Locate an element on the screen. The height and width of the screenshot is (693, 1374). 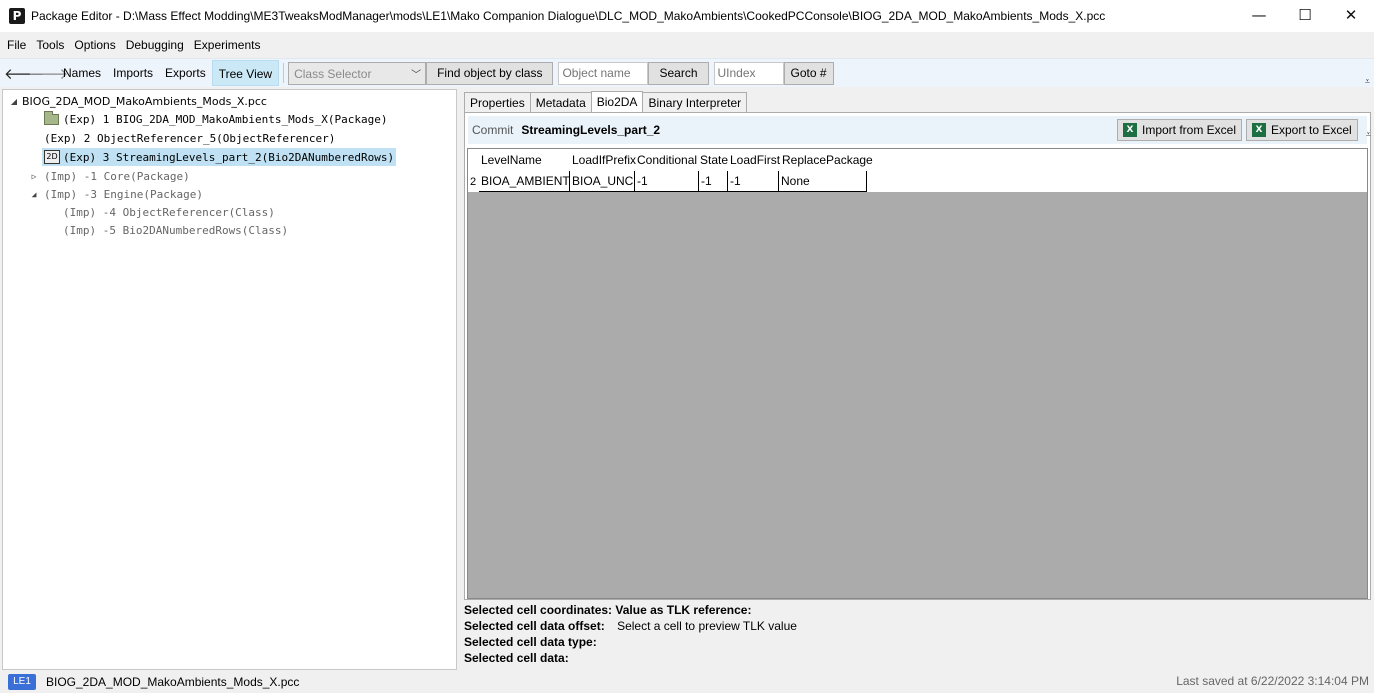
toolbar-overflow-icon: ⩡ is located at coordinates (1367, 81).